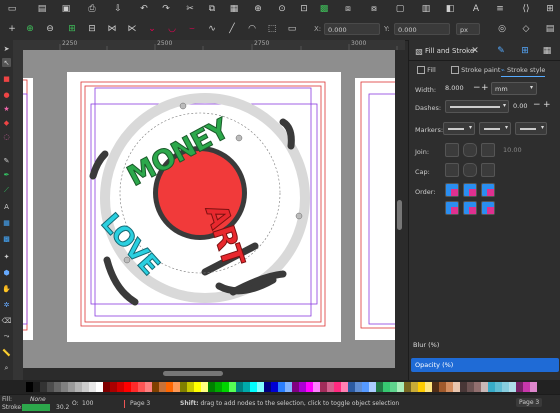 This screenshot has width=560, height=413. I want to click on object-to-path-icon: ⬚, so click(272, 29).